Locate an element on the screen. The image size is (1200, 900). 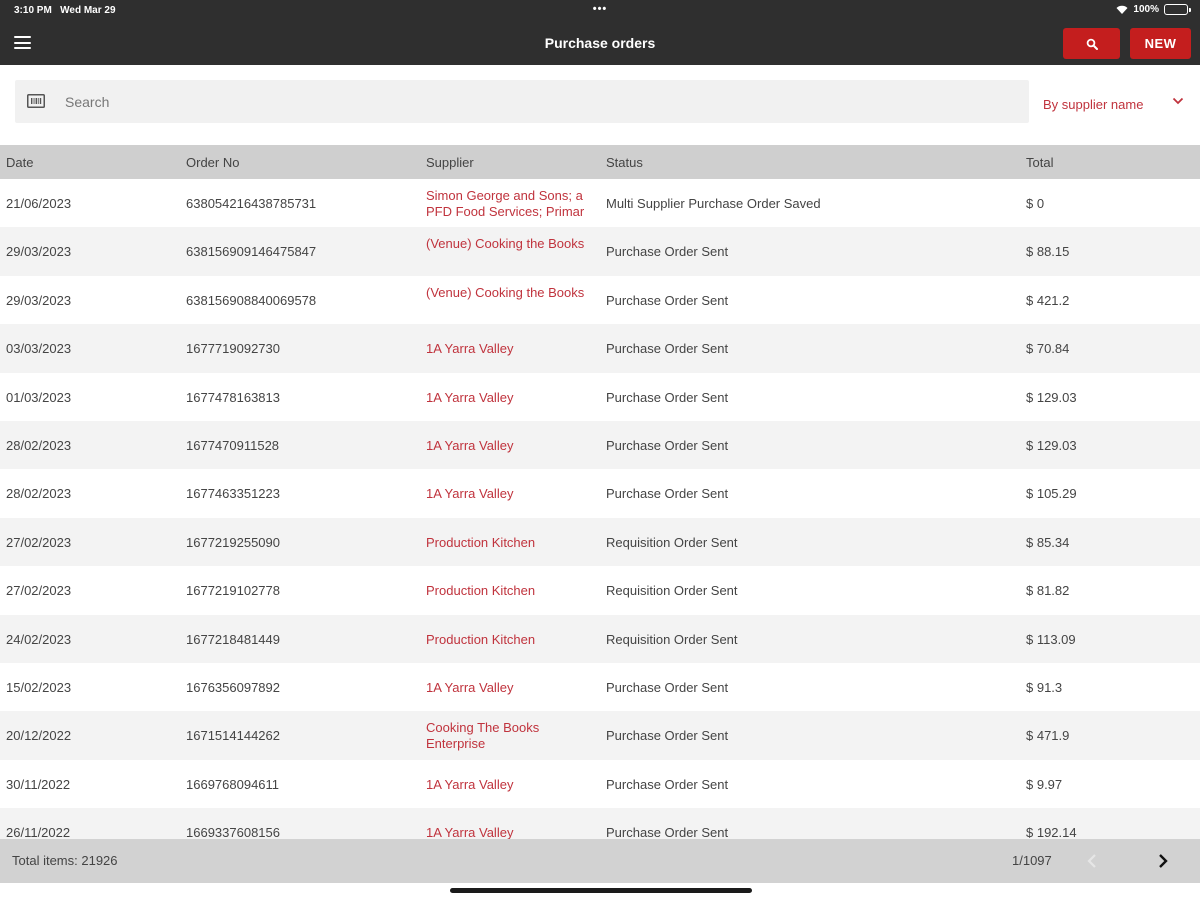
order-status: Multi Supplier Purchase Order Saved is located at coordinates (713, 203).